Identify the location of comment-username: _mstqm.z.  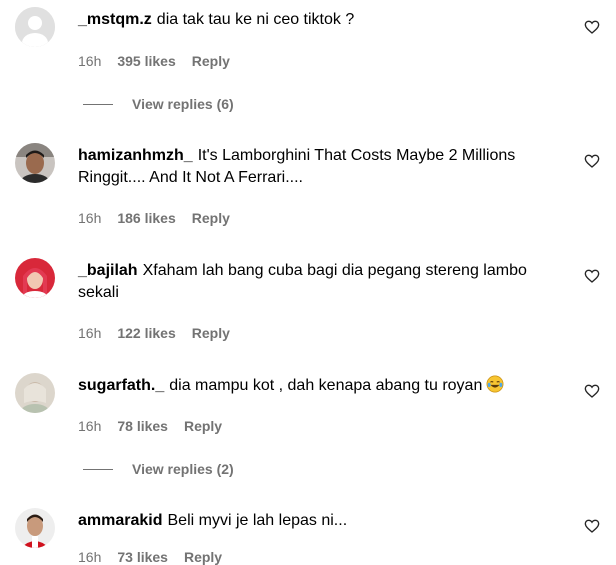
(115, 19).